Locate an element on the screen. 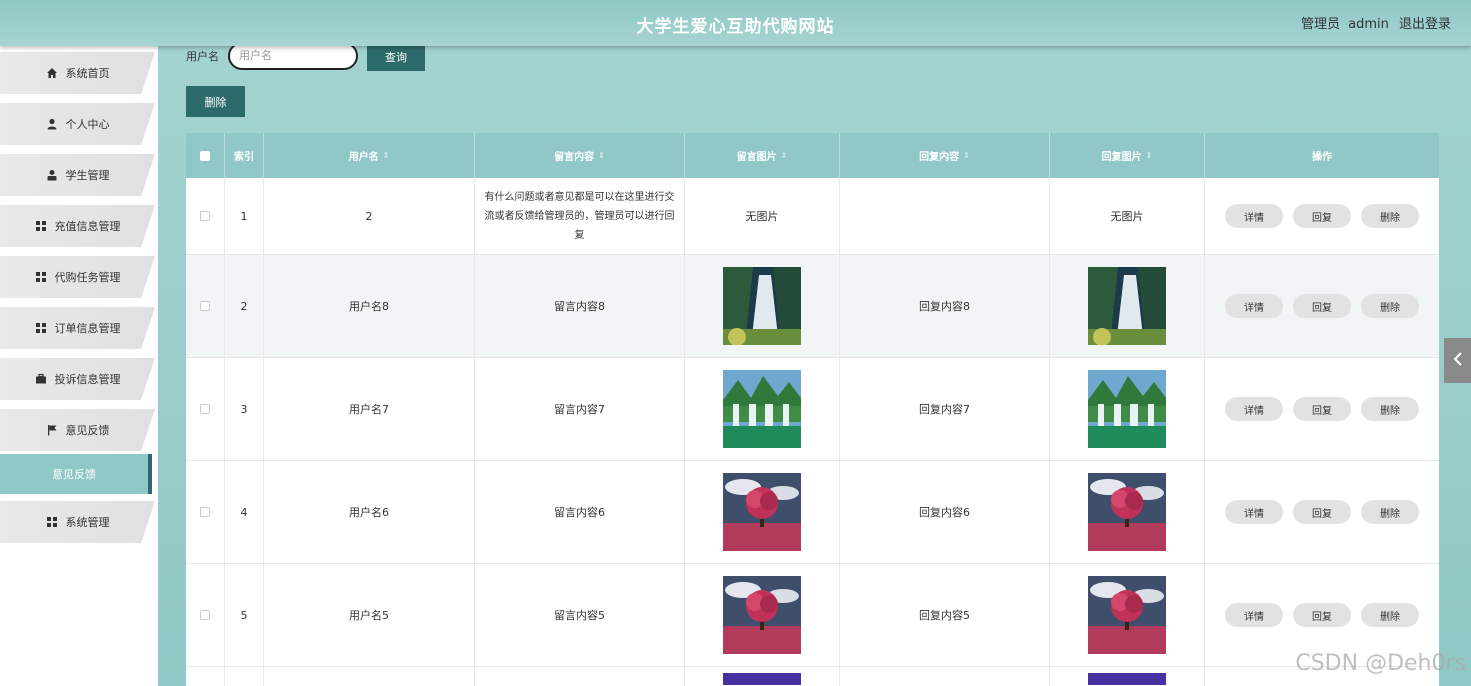 This screenshot has width=1471, height=686. sidebar-item-students: 学生管理 is located at coordinates (77, 175).